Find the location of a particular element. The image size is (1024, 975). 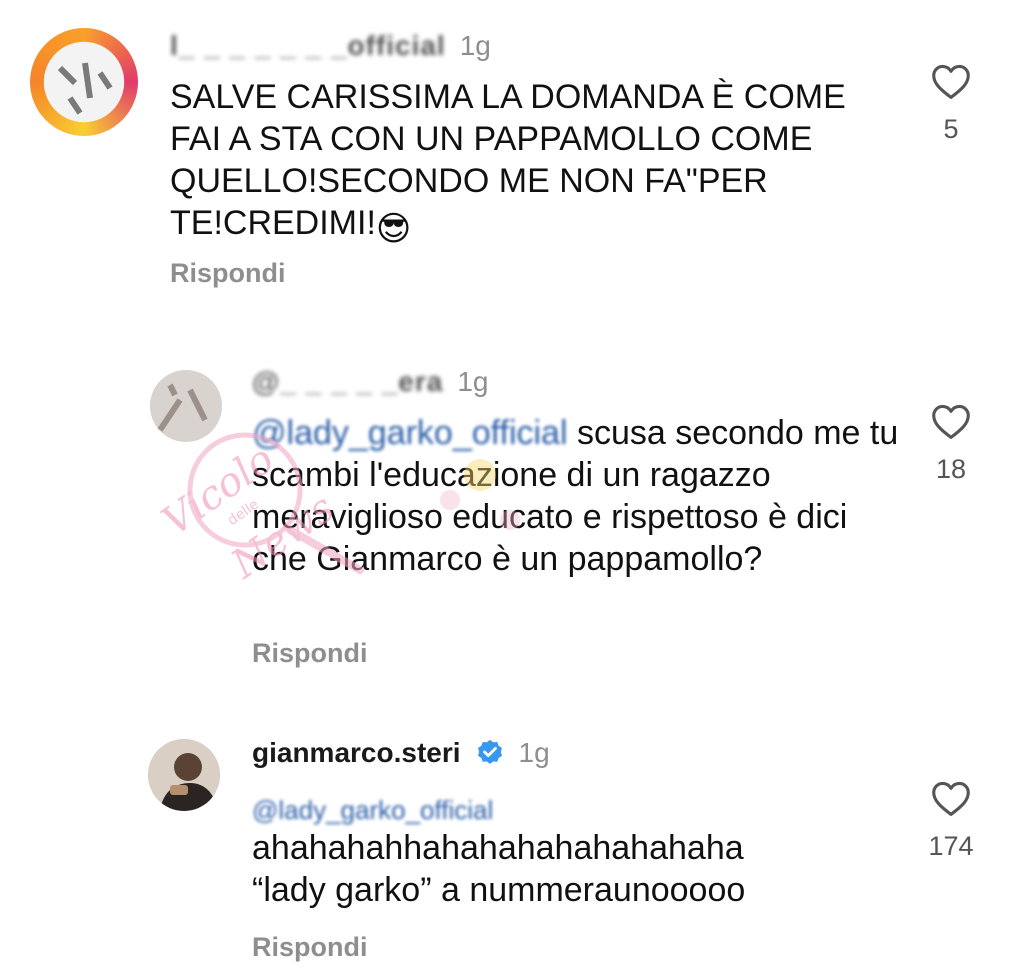

username: gianmarco.steri is located at coordinates (356, 753).